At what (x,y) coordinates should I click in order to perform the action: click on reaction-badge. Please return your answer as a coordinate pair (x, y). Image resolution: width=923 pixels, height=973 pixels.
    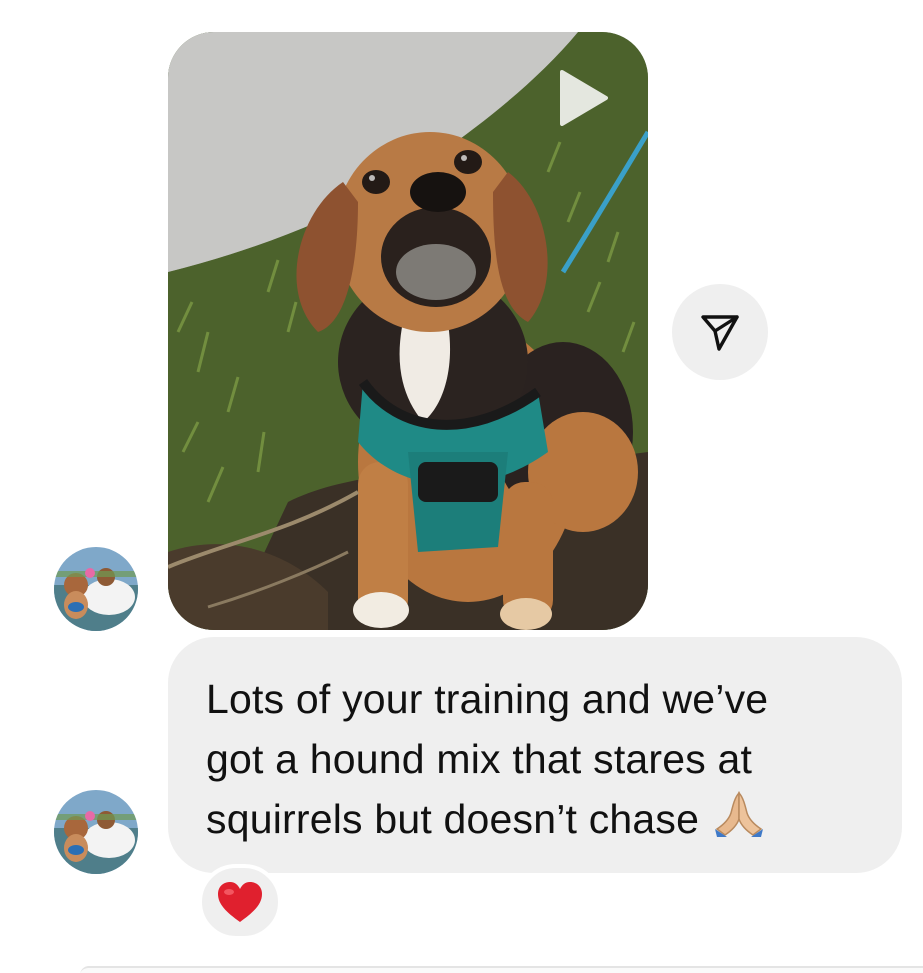
    Looking at the image, I should click on (240, 902).